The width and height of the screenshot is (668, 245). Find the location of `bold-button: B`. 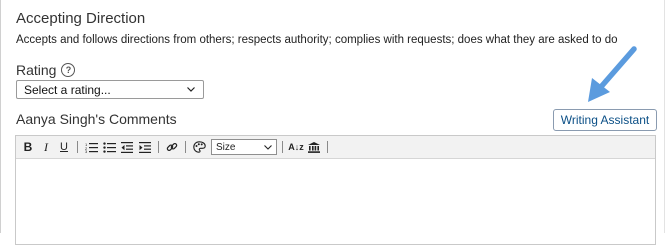

bold-button: B is located at coordinates (28, 147).